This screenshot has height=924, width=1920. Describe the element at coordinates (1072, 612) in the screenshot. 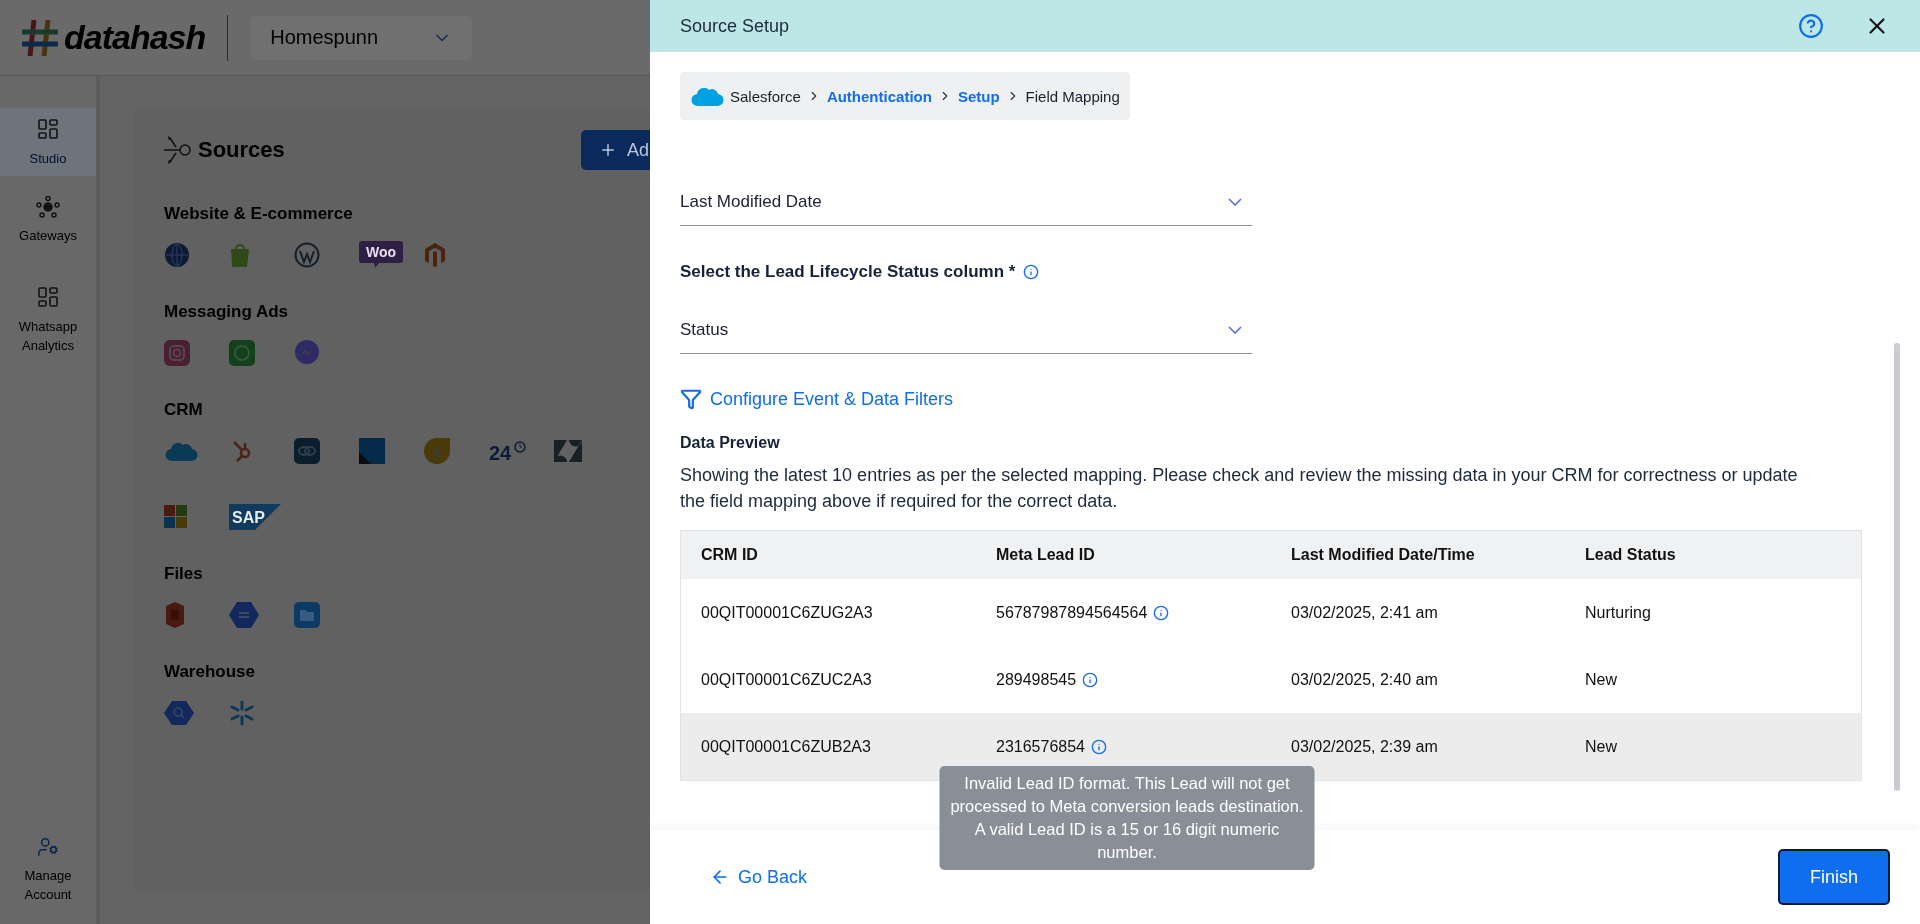

I see `table-cell: 56787987894564564` at that location.